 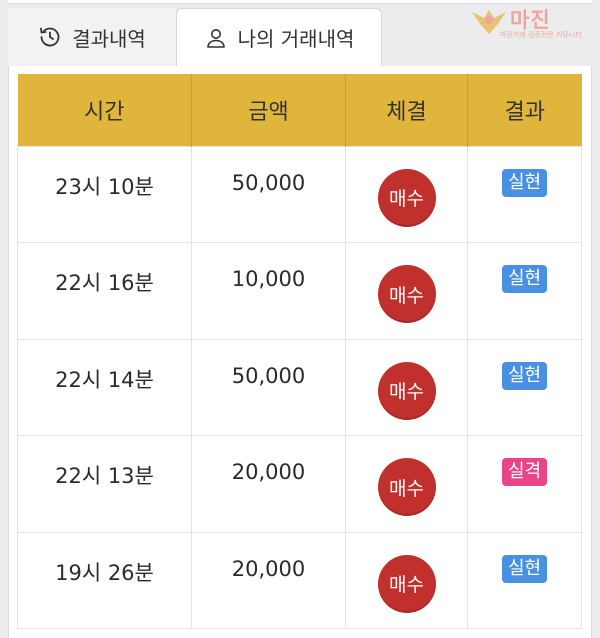 What do you see at coordinates (104, 291) in the screenshot?
I see `cell-time: 22시 16분` at bounding box center [104, 291].